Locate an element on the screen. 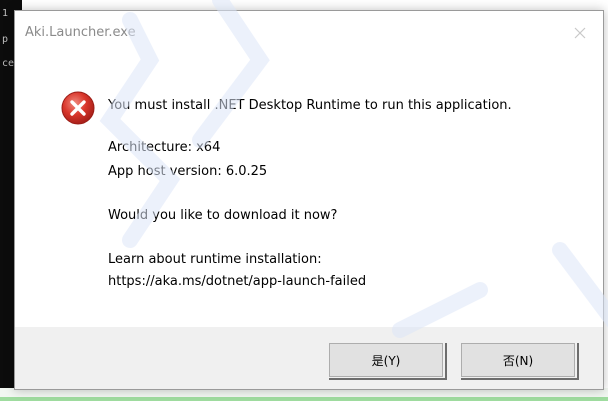  console-line: p is located at coordinates (5, 39).